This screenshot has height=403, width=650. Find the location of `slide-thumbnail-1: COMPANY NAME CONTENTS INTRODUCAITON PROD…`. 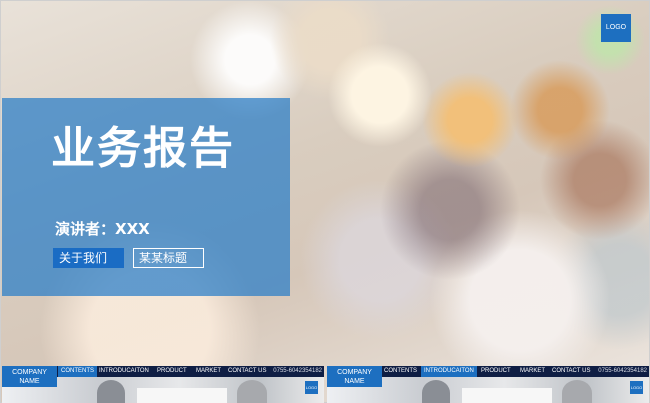

slide-thumbnail-1: COMPANY NAME CONTENTS INTRODUCAITON PROD… is located at coordinates (163, 384).